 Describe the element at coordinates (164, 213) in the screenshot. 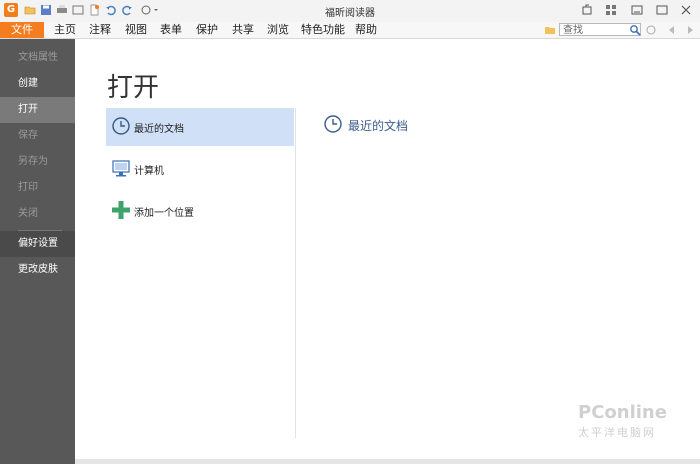

I see `location-add-label: 添加一个位置` at that location.